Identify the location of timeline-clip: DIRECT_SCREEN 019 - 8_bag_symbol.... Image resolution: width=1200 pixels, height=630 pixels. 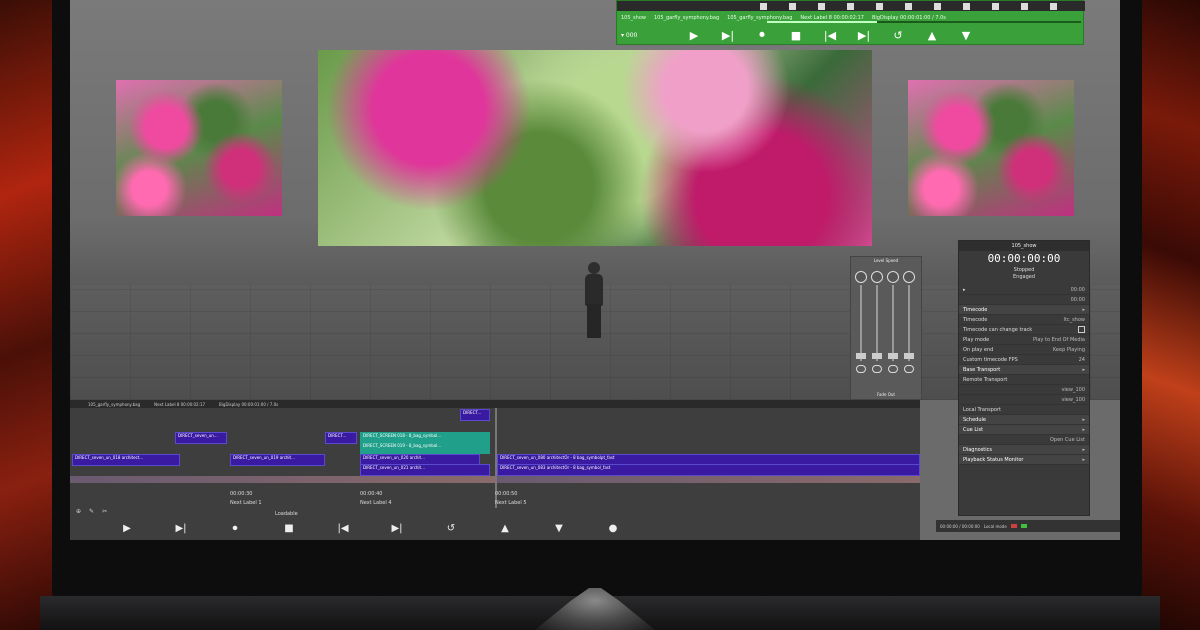
(425, 448).